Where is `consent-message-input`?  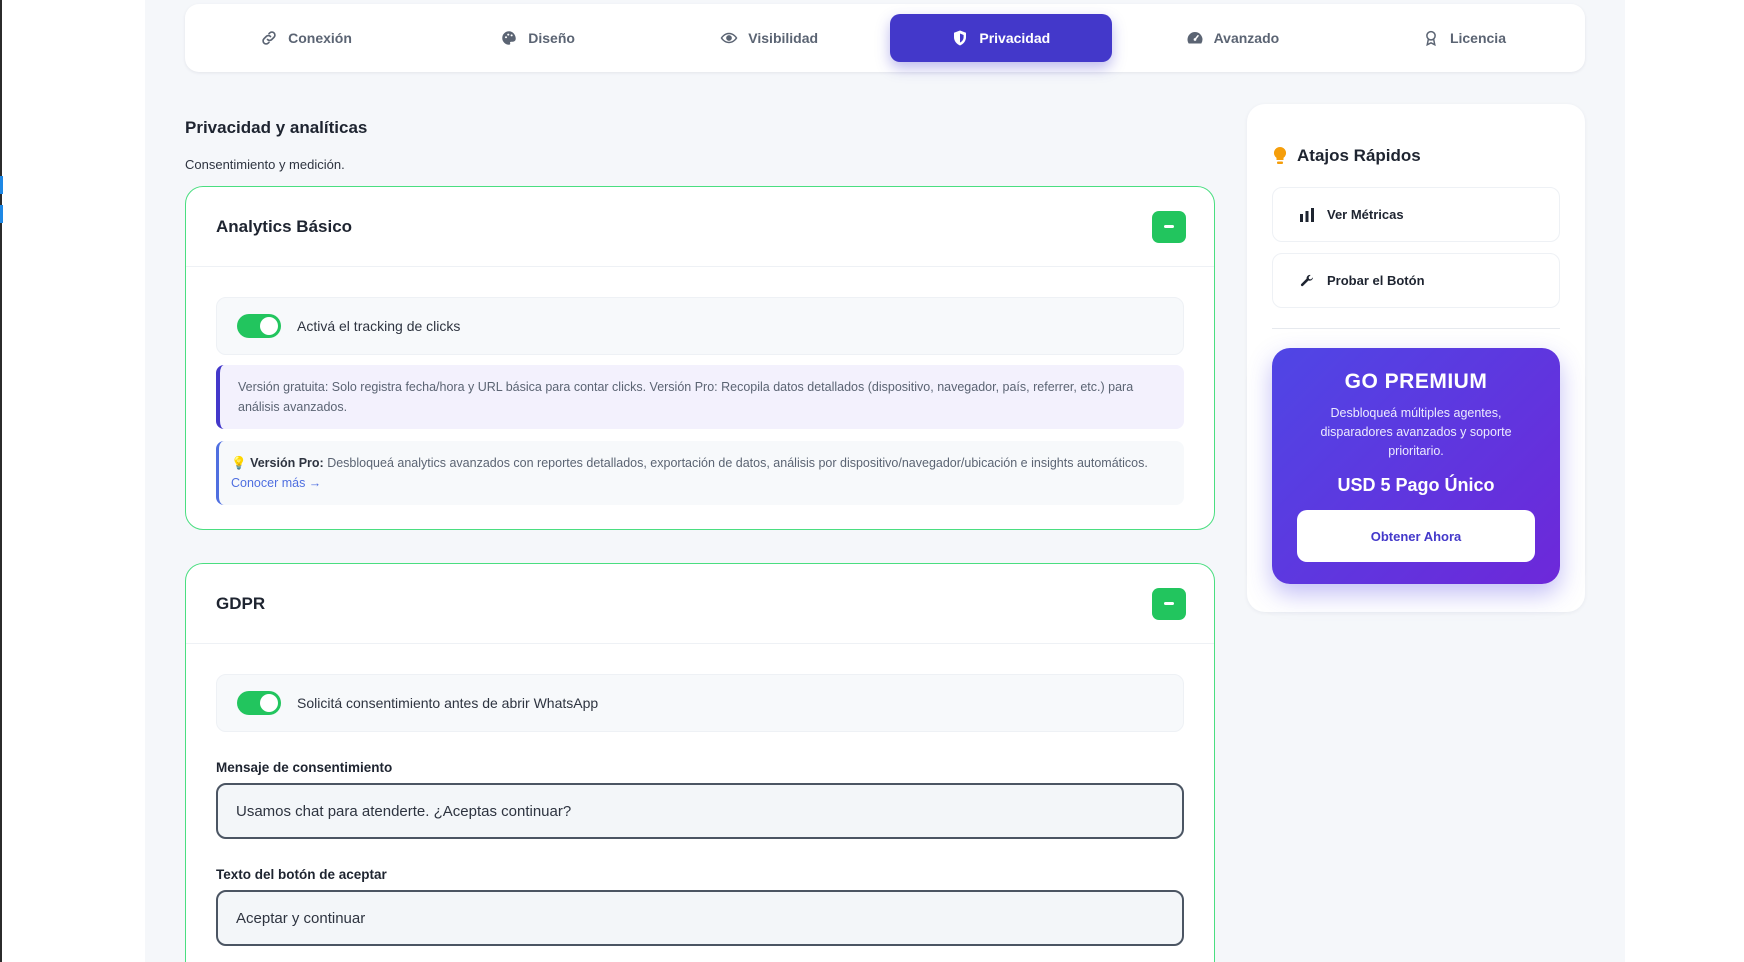 consent-message-input is located at coordinates (700, 811).